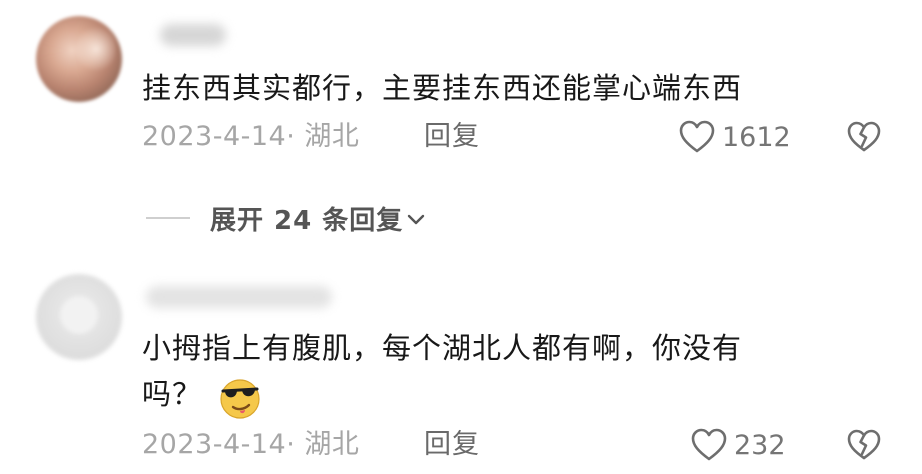 The width and height of the screenshot is (922, 474). What do you see at coordinates (442, 348) in the screenshot?
I see `comment-text-line: 小拇指上有腹肌，每个湖北人都有啊，你没有` at bounding box center [442, 348].